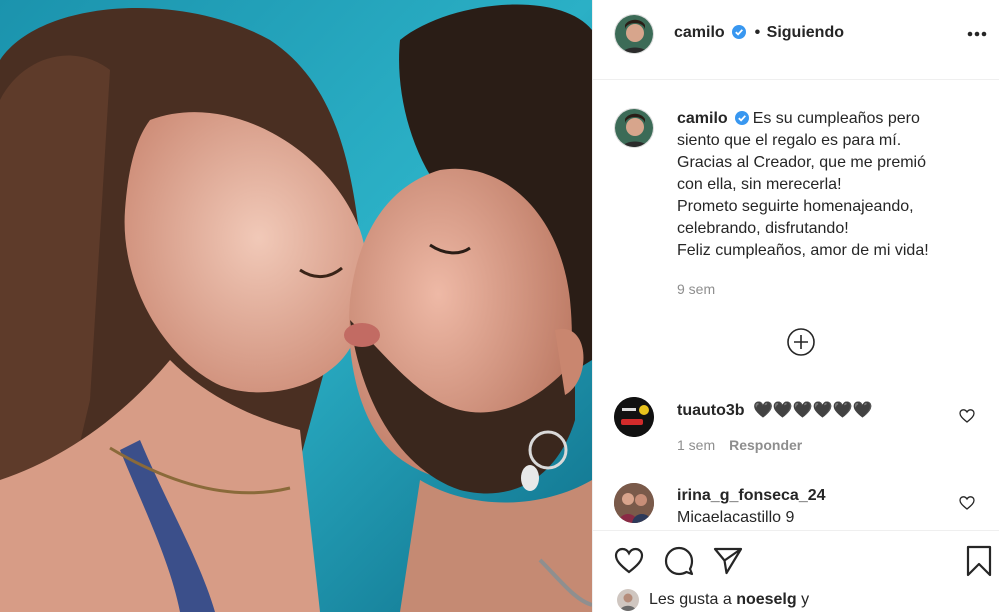 The image size is (999, 612). What do you see at coordinates (789, 140) in the screenshot?
I see `caption-text: siento que el regalo es para mí.` at bounding box center [789, 140].